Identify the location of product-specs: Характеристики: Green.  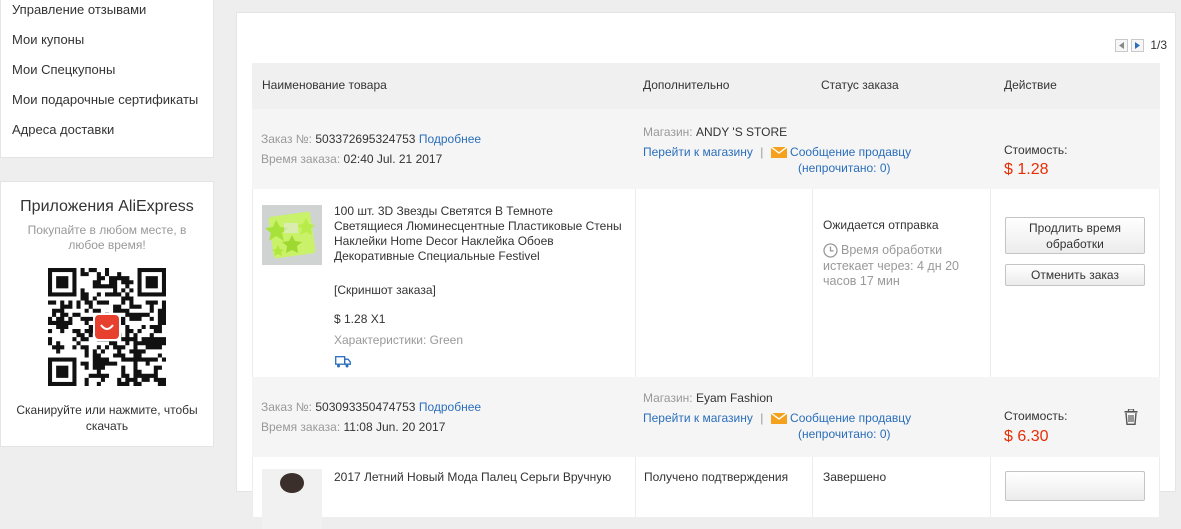
(398, 340).